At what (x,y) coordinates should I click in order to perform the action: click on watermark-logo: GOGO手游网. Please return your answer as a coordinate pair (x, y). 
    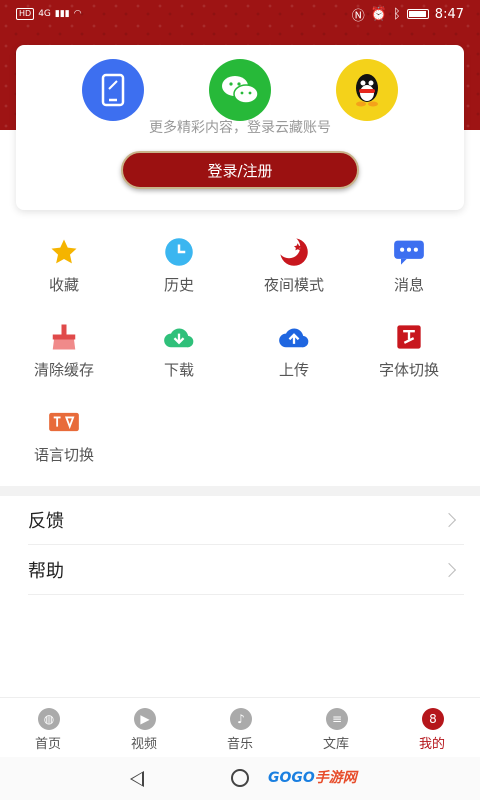
    Looking at the image, I should click on (312, 777).